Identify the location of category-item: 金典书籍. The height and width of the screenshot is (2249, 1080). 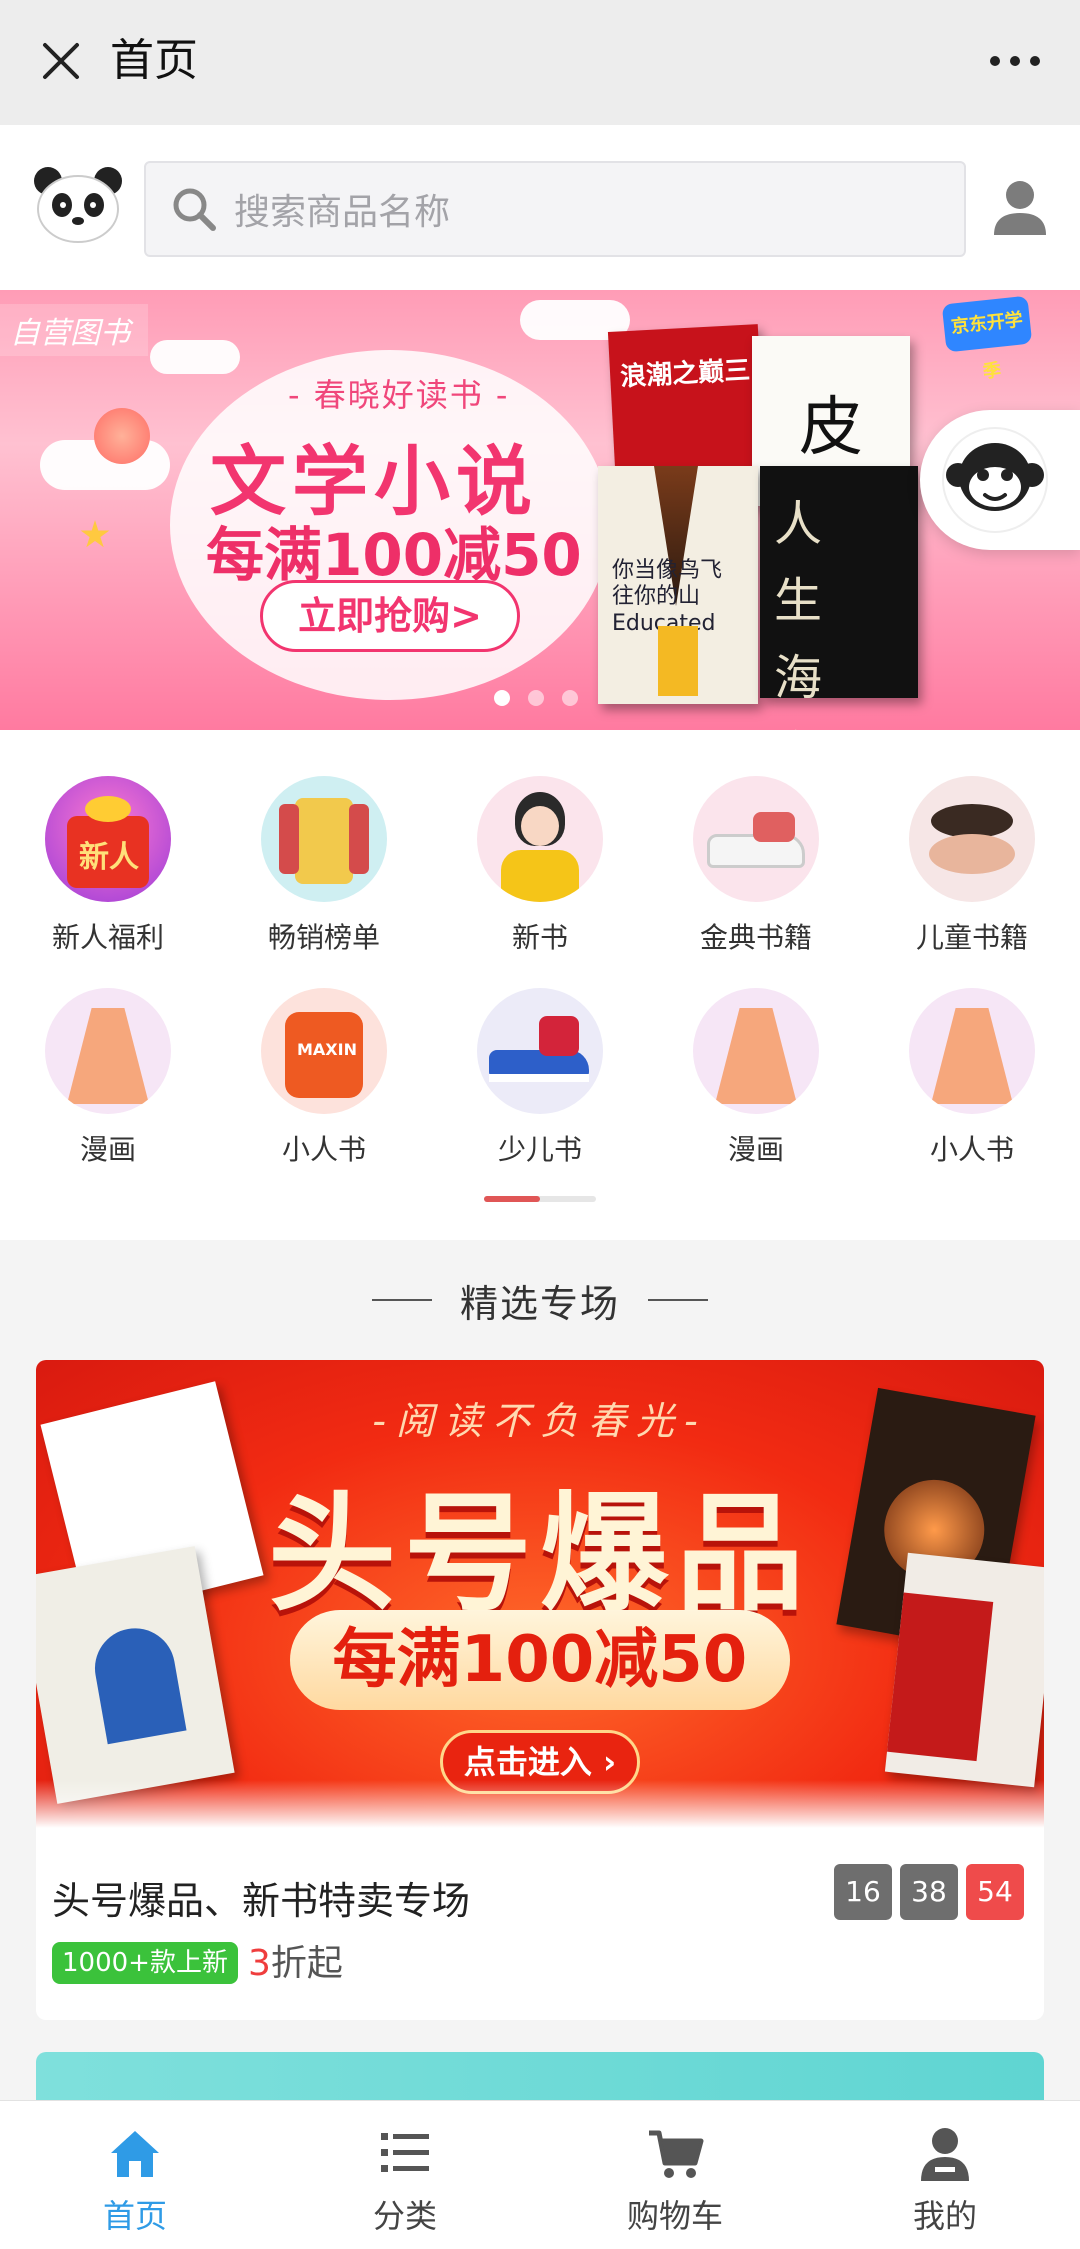
(756, 866).